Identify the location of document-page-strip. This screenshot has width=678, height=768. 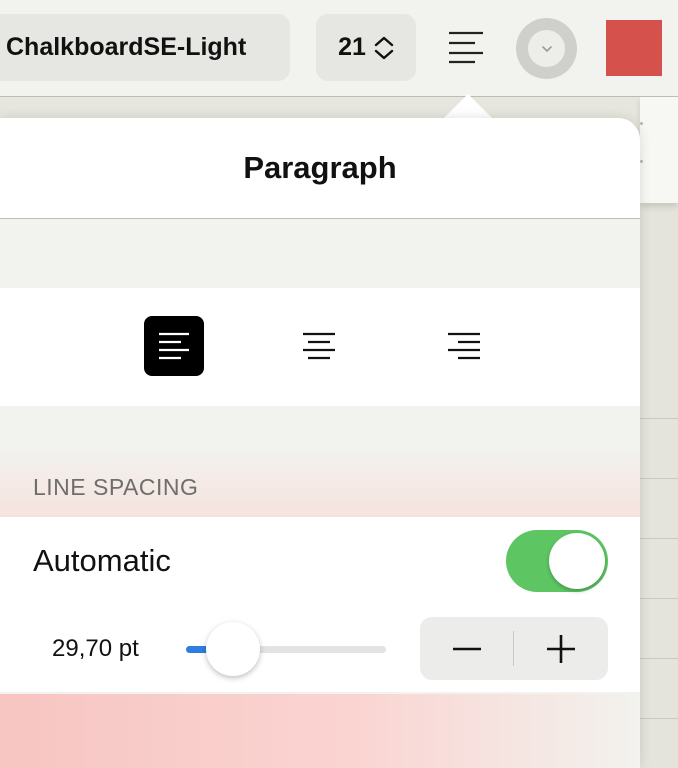
(659, 150).